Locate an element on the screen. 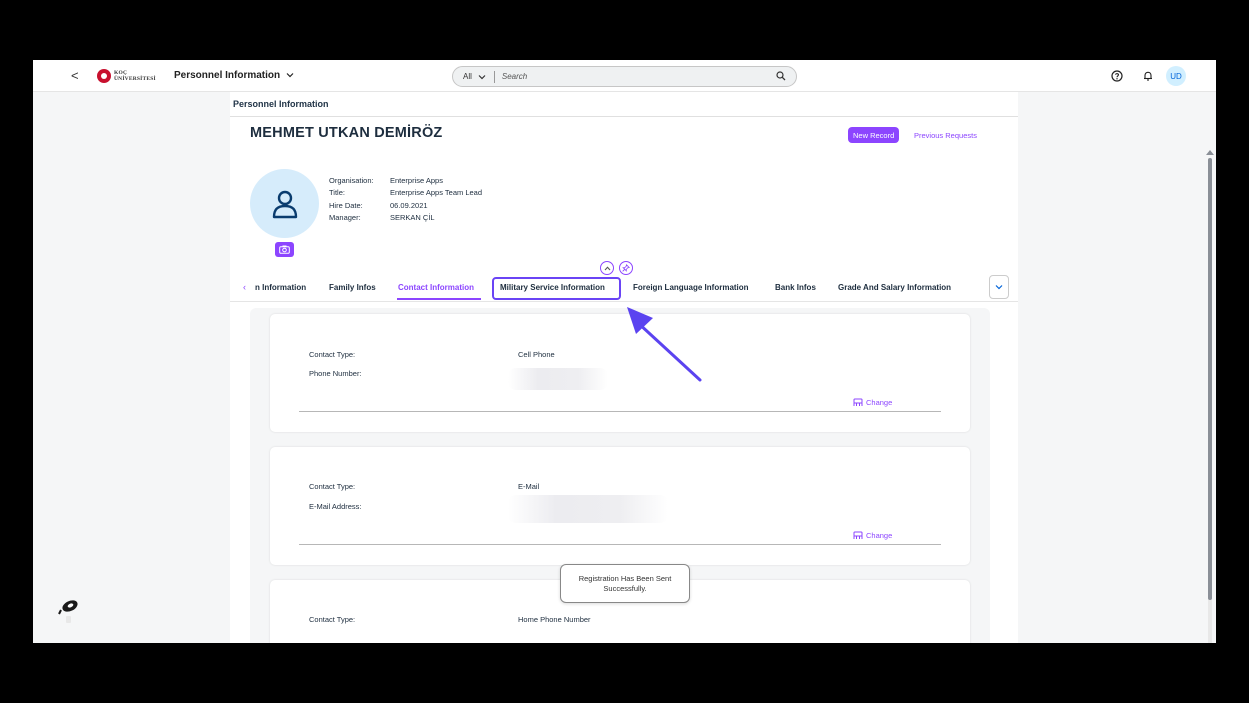 This screenshot has width=1249, height=703. tab-foreign-language-information: Foreign Language Information is located at coordinates (691, 287).